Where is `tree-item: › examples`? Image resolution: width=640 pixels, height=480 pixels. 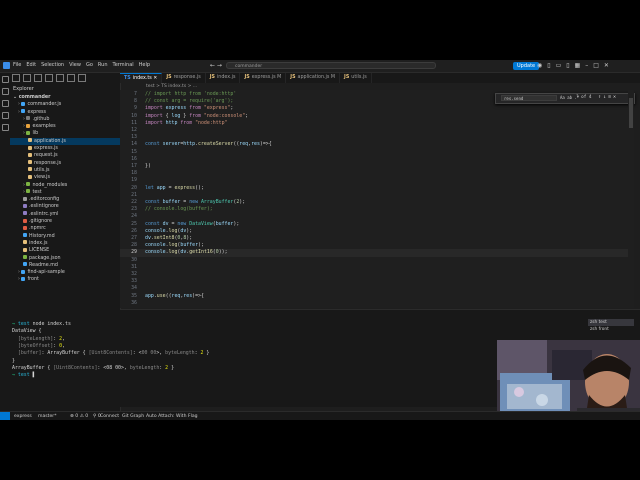 tree-item: › examples is located at coordinates (65, 126).